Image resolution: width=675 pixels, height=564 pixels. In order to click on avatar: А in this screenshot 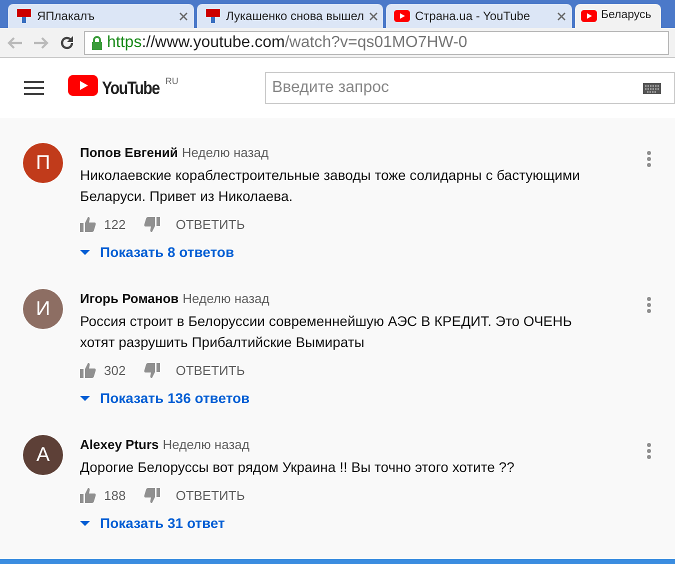, I will do `click(43, 455)`.